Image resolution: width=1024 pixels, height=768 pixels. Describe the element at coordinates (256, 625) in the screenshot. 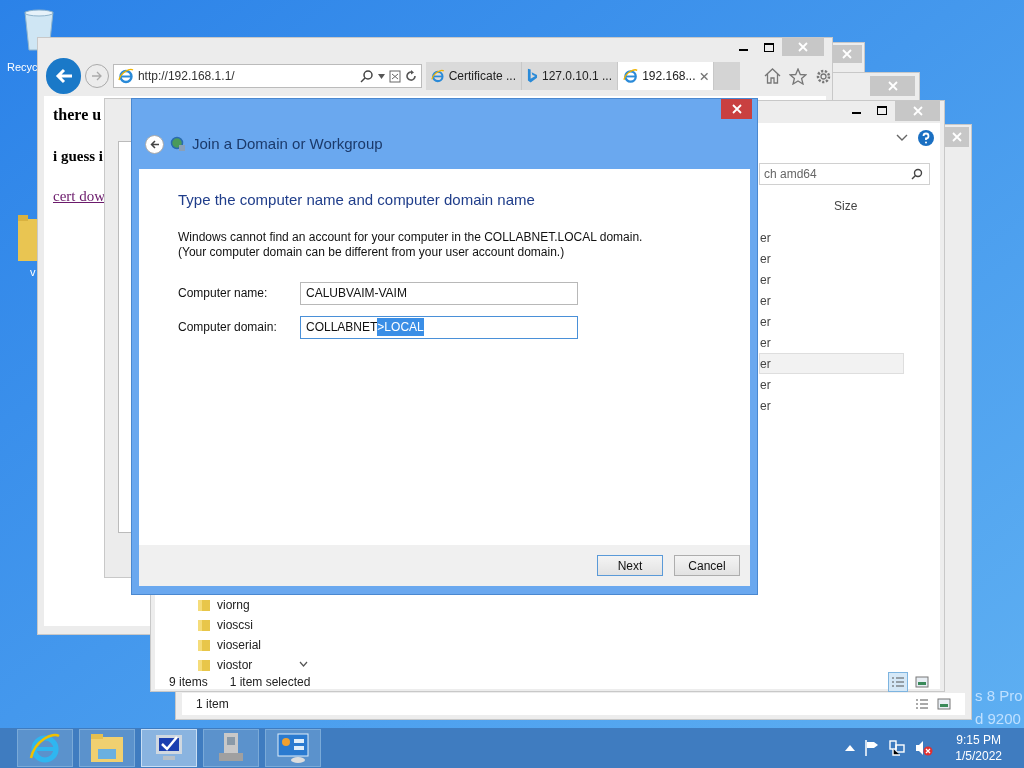

I see `folder-item: vioscsi` at that location.